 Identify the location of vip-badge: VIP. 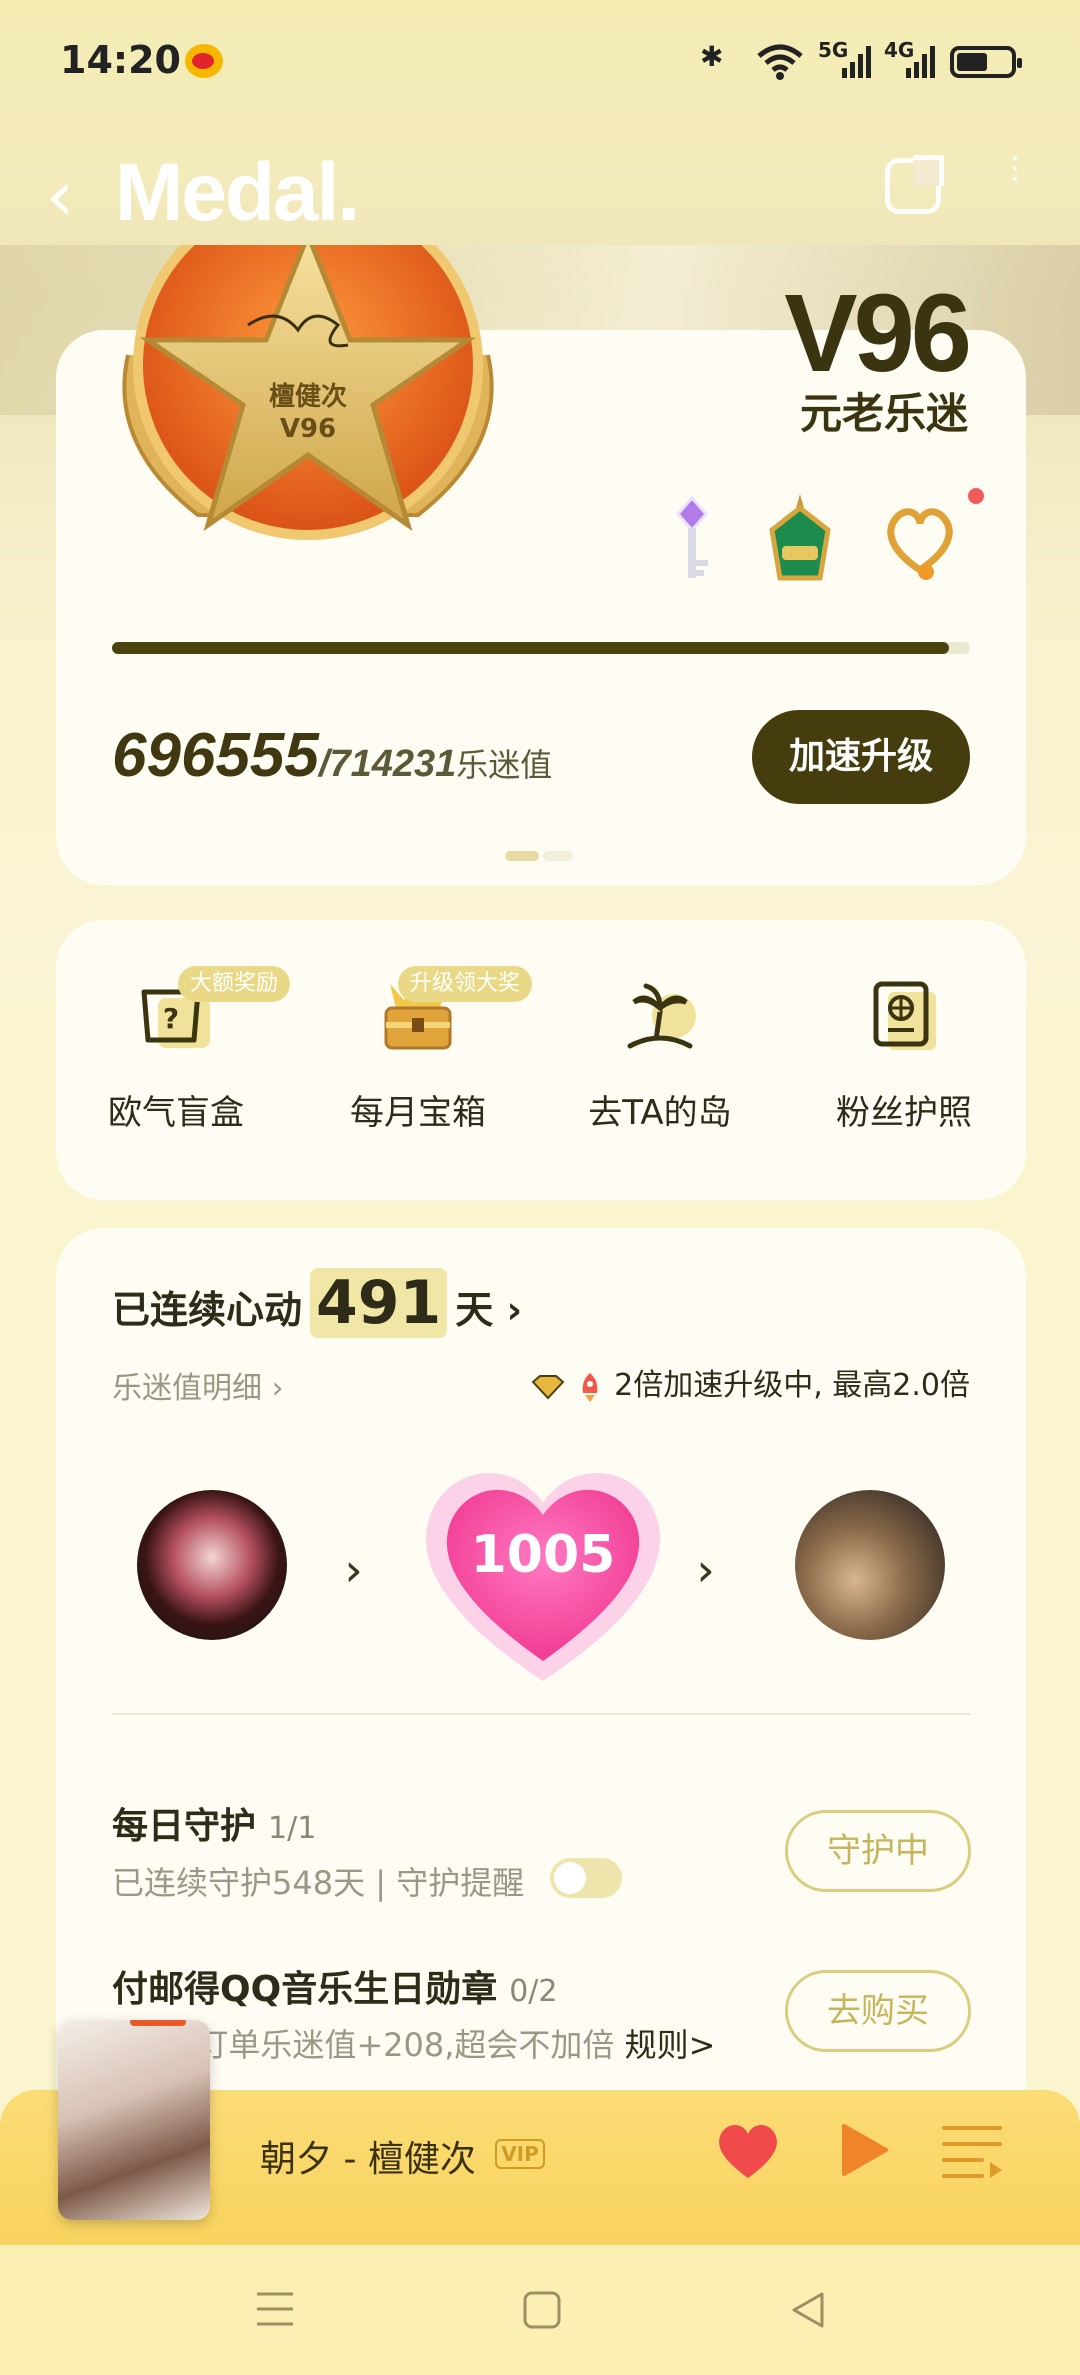
(520, 2154).